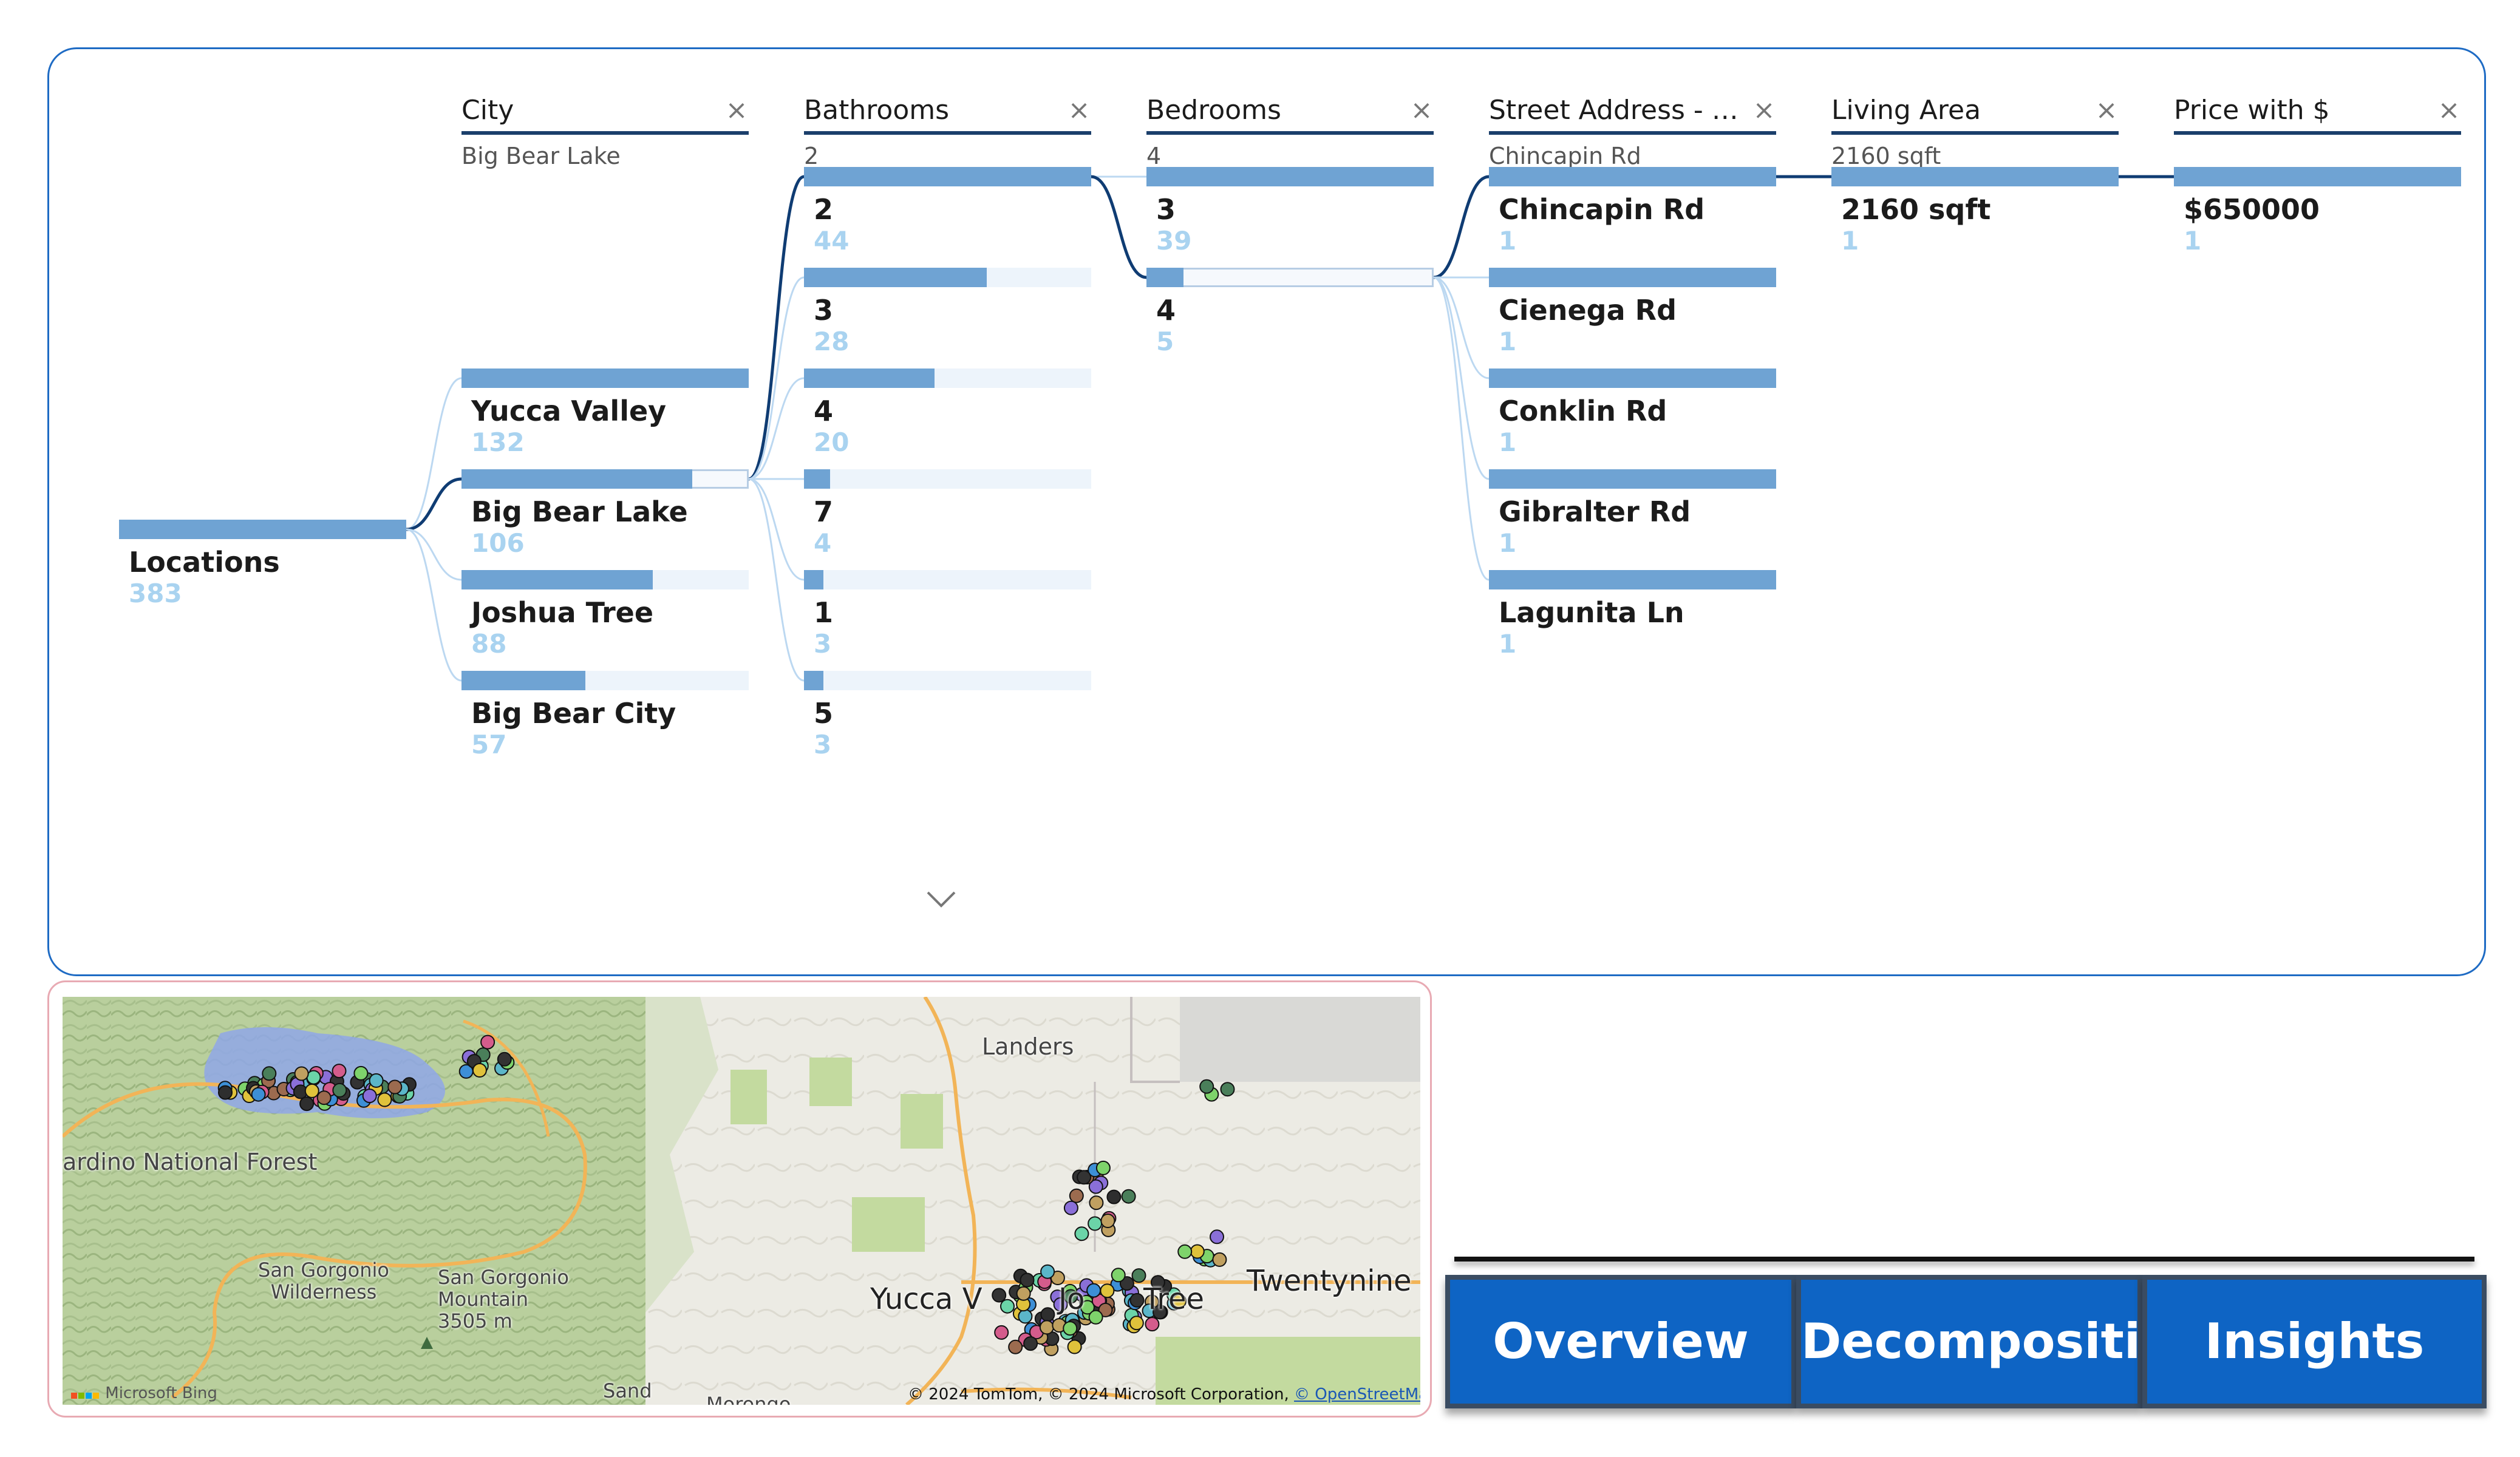 Image resolution: width=2520 pixels, height=1457 pixels. I want to click on node-count: 5, so click(1165, 341).